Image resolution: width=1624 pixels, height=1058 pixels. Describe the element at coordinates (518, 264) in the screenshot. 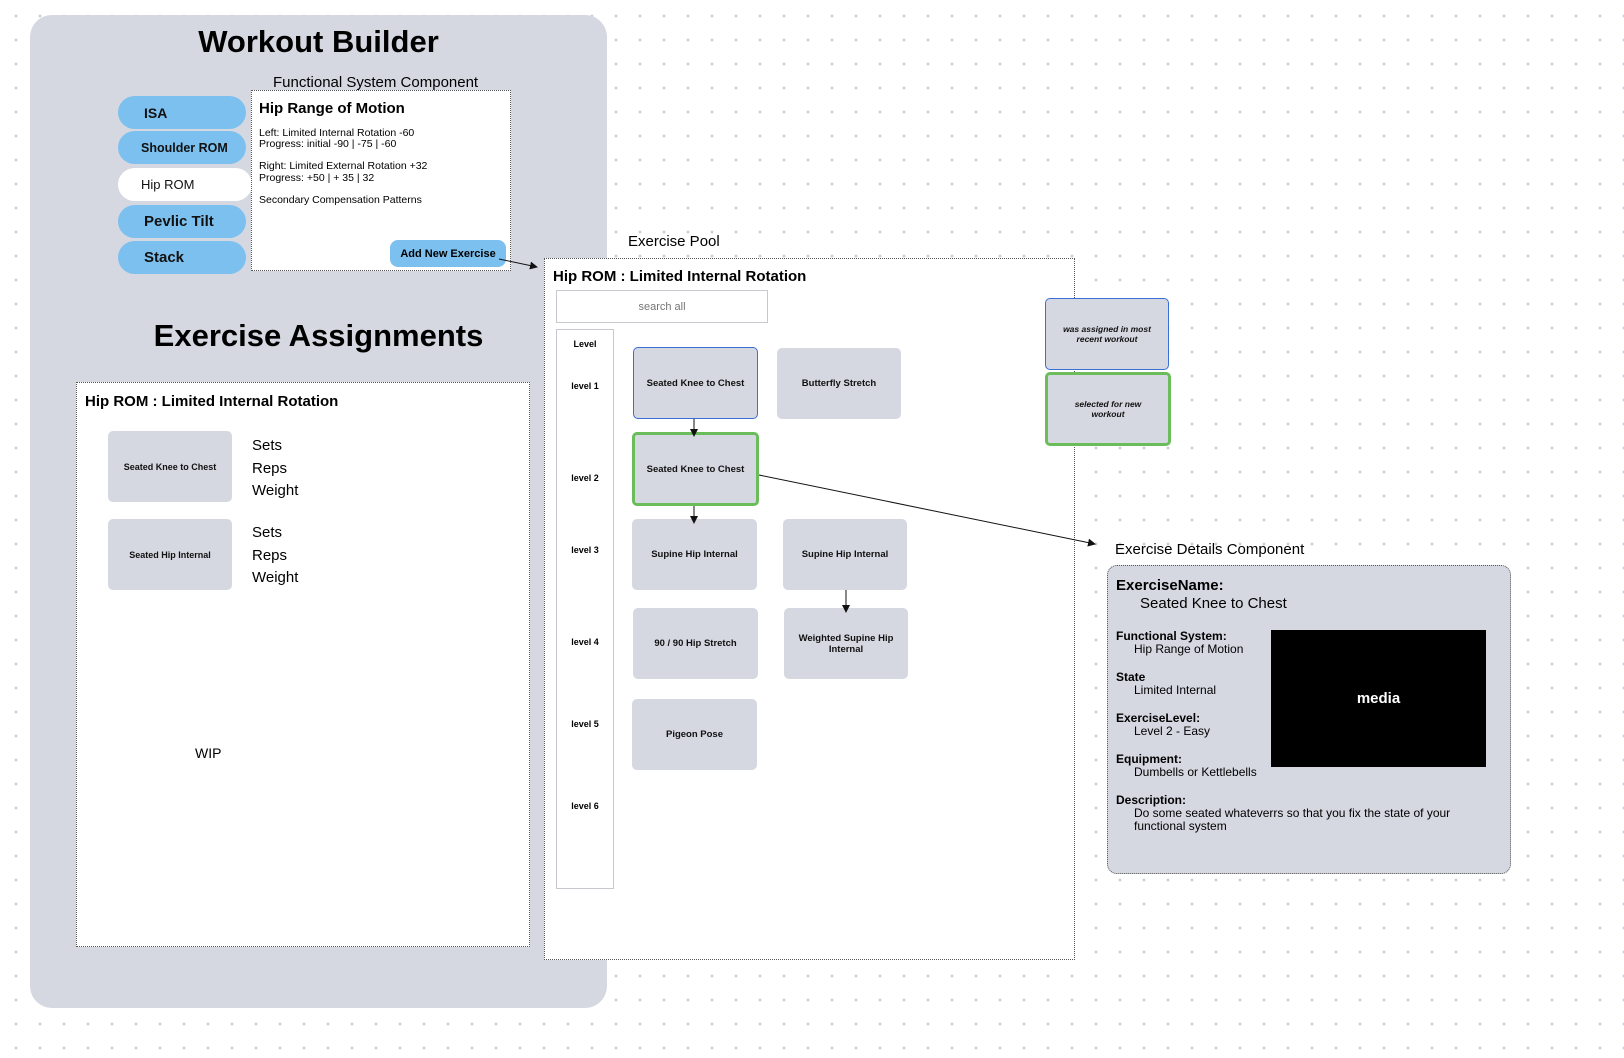

I see `arrow-to-pool` at that location.